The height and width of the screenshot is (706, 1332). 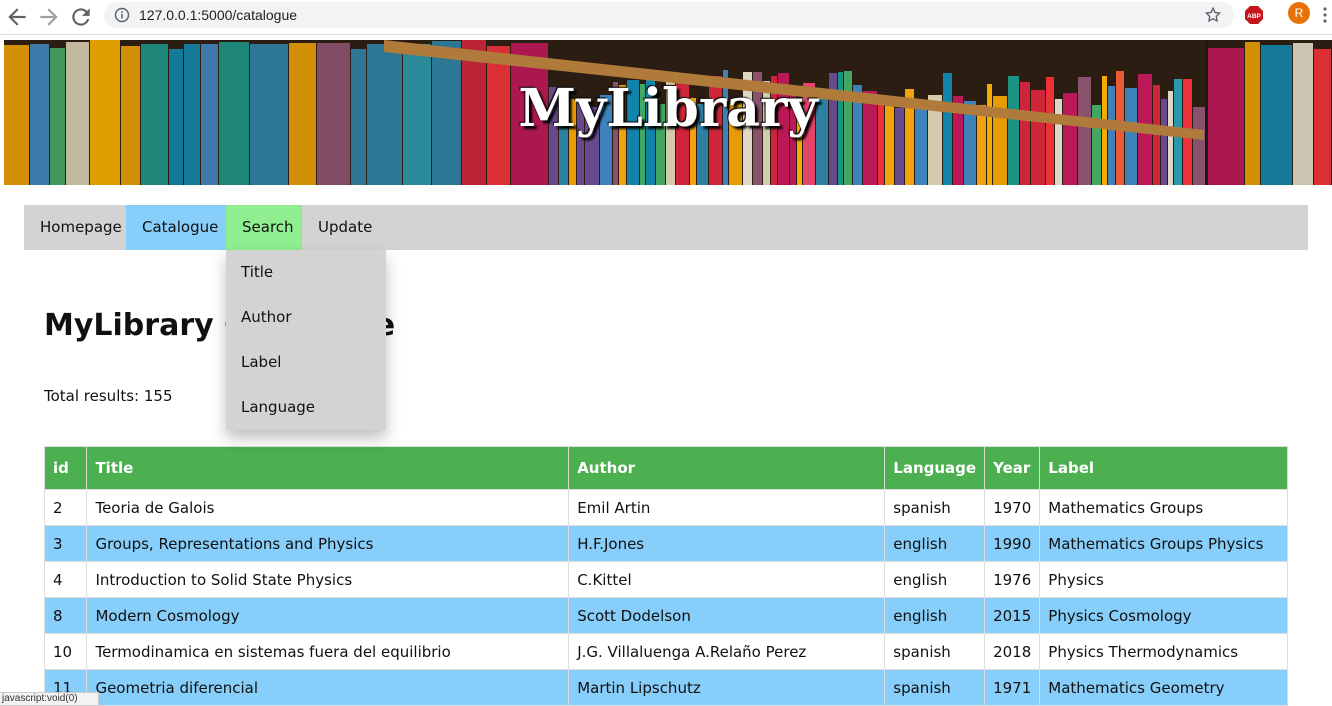 I want to click on forward-arrow-icon, so click(x=49, y=17).